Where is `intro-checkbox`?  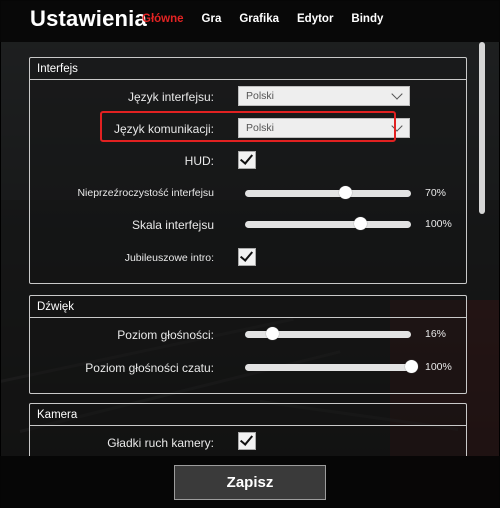 intro-checkbox is located at coordinates (247, 257).